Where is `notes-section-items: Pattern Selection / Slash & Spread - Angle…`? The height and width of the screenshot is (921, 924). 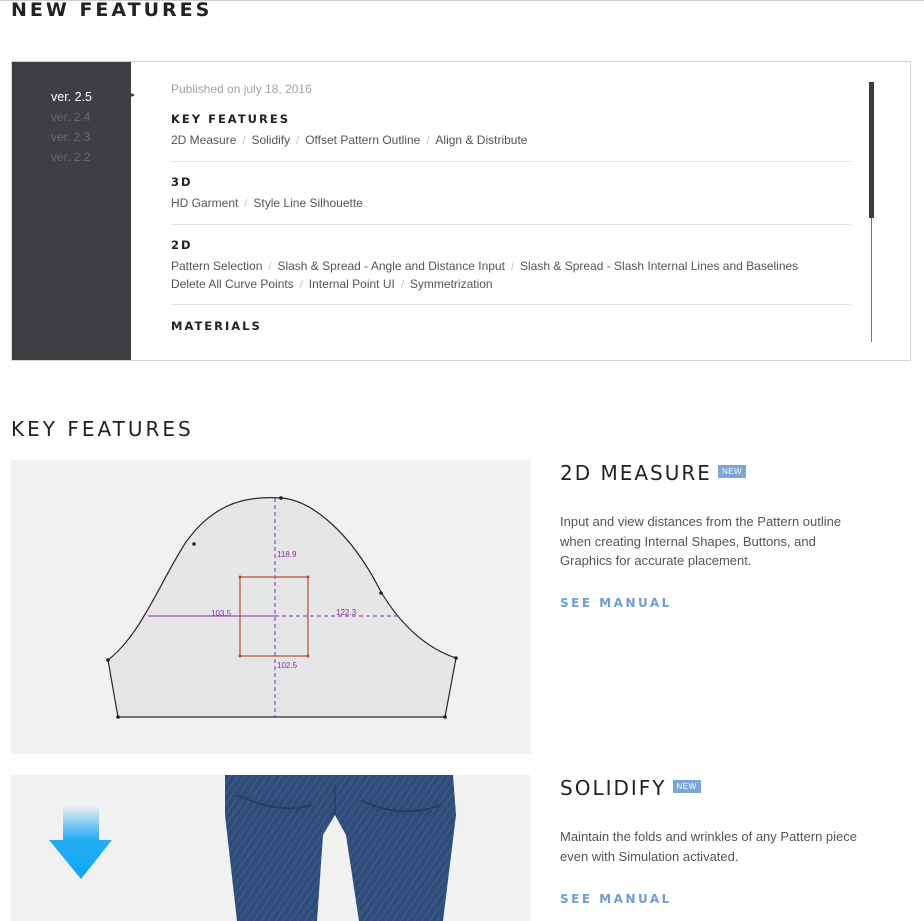 notes-section-items: Pattern Selection / Slash & Spread - Angle… is located at coordinates (511, 276).